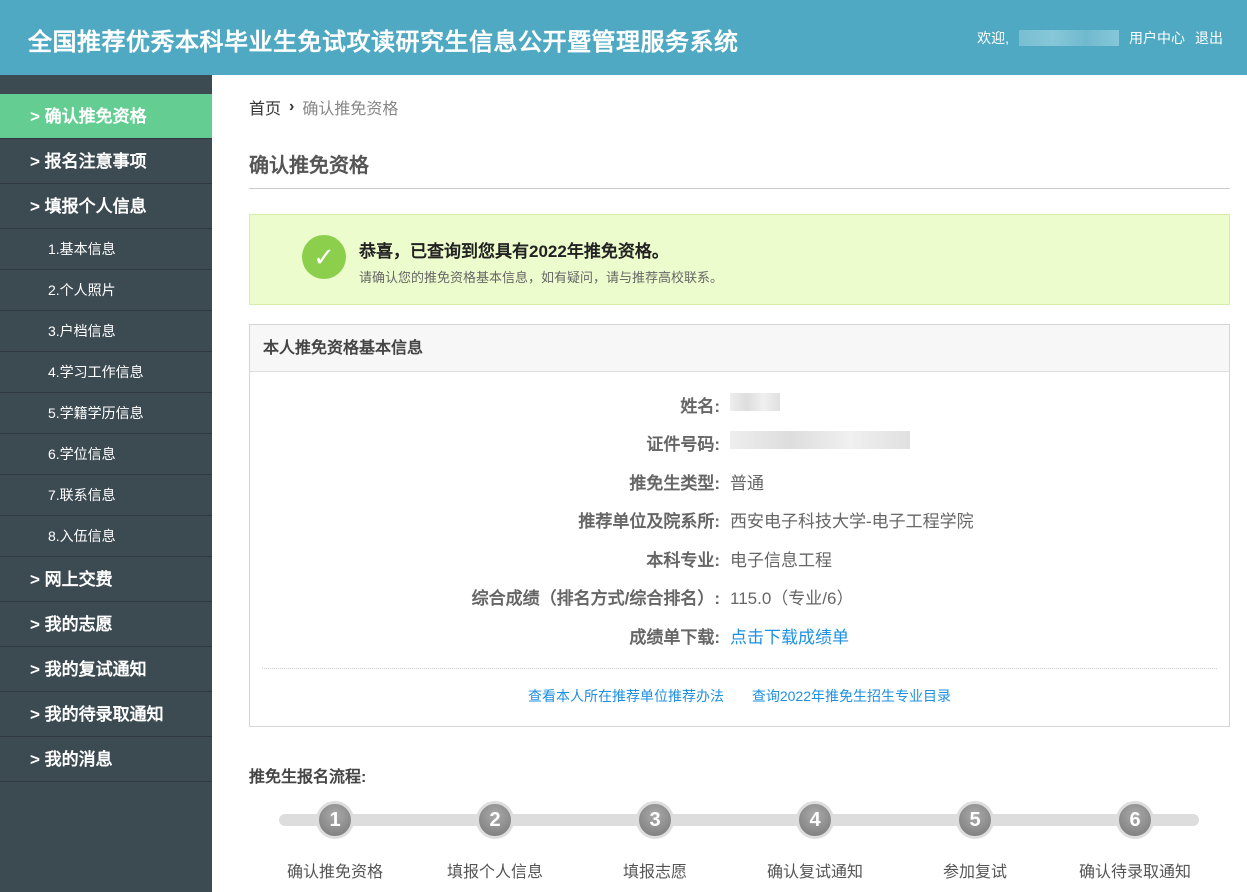  Describe the element at coordinates (747, 483) in the screenshot. I see `info-value: 普通` at that location.